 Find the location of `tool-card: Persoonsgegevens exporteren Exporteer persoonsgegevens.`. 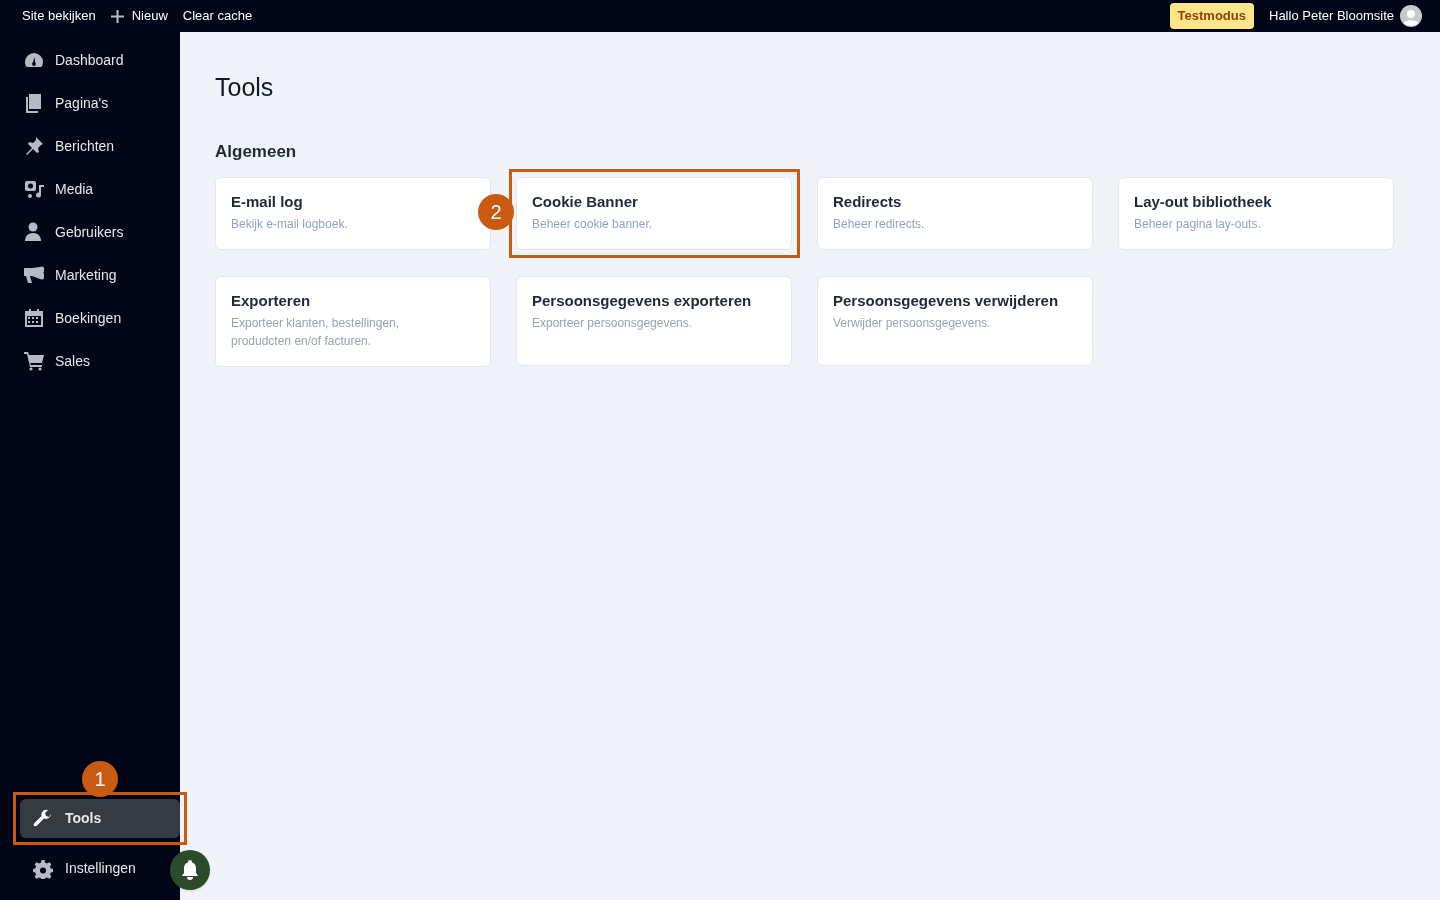

tool-card: Persoonsgegevens exporteren Exporteer persoonsgegevens. is located at coordinates (654, 321).